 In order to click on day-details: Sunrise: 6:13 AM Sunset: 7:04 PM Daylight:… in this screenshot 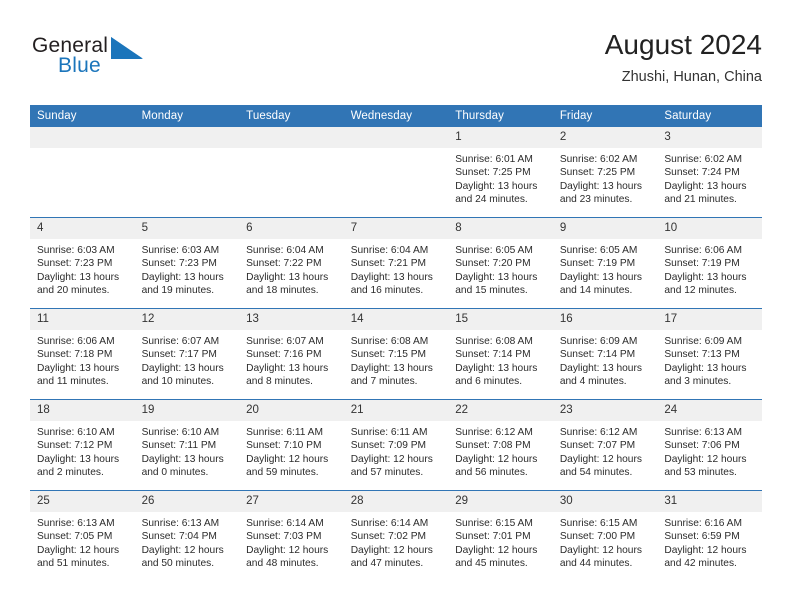, I will do `click(187, 541)`.